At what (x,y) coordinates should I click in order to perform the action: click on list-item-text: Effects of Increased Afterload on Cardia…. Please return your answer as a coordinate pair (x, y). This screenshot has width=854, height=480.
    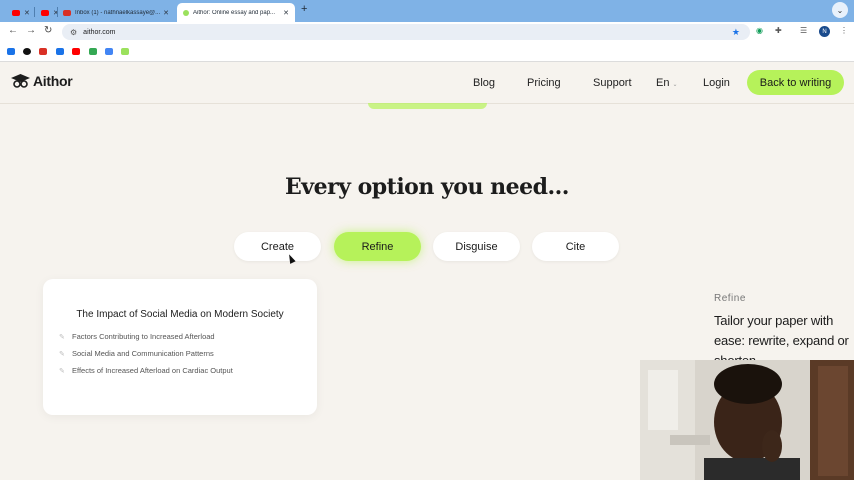
    Looking at the image, I should click on (152, 370).